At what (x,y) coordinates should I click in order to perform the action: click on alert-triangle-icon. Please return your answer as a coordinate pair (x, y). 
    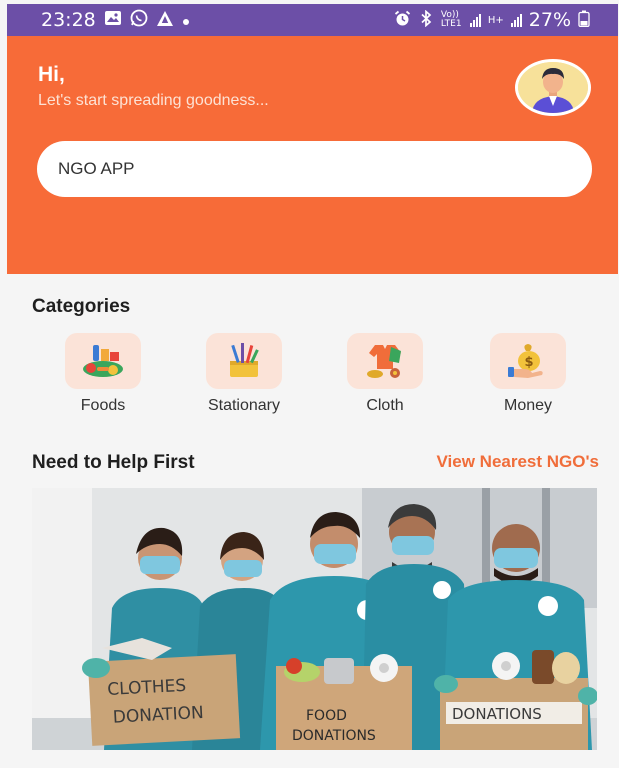
    Looking at the image, I should click on (165, 20).